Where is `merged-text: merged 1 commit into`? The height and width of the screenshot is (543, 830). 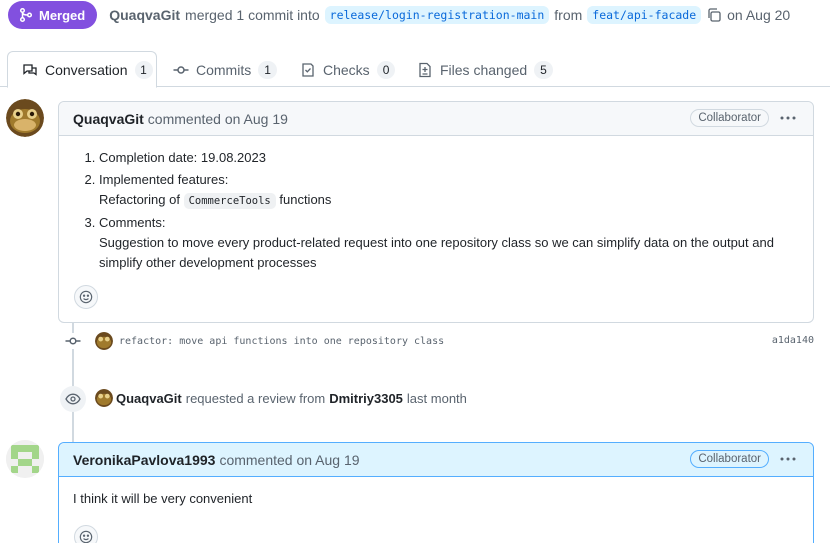 merged-text: merged 1 commit into is located at coordinates (252, 15).